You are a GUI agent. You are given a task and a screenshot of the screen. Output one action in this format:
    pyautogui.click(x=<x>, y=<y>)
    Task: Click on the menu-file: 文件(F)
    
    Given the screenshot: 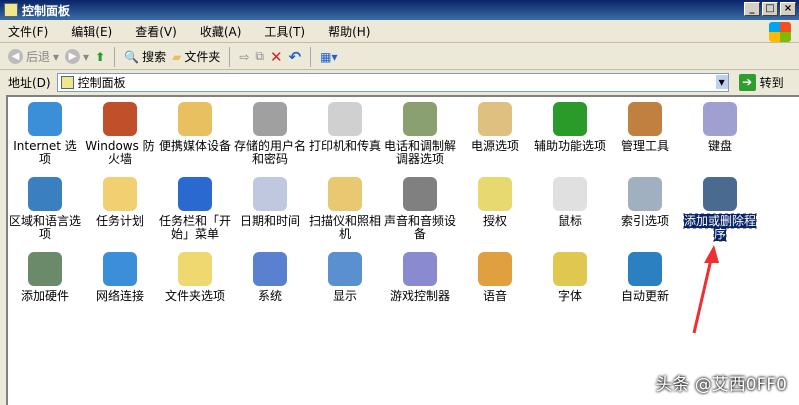 What is the action you would take?
    pyautogui.click(x=28, y=31)
    